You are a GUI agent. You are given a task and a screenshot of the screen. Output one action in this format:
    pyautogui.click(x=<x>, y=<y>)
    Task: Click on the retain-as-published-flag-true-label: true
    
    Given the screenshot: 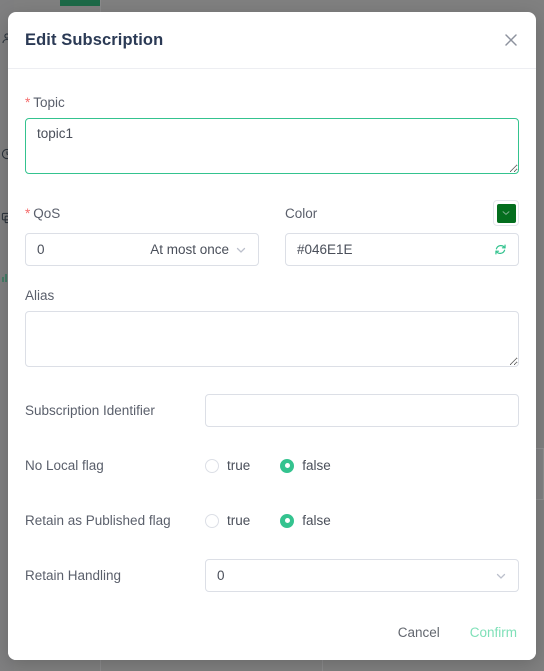 What is the action you would take?
    pyautogui.click(x=239, y=520)
    